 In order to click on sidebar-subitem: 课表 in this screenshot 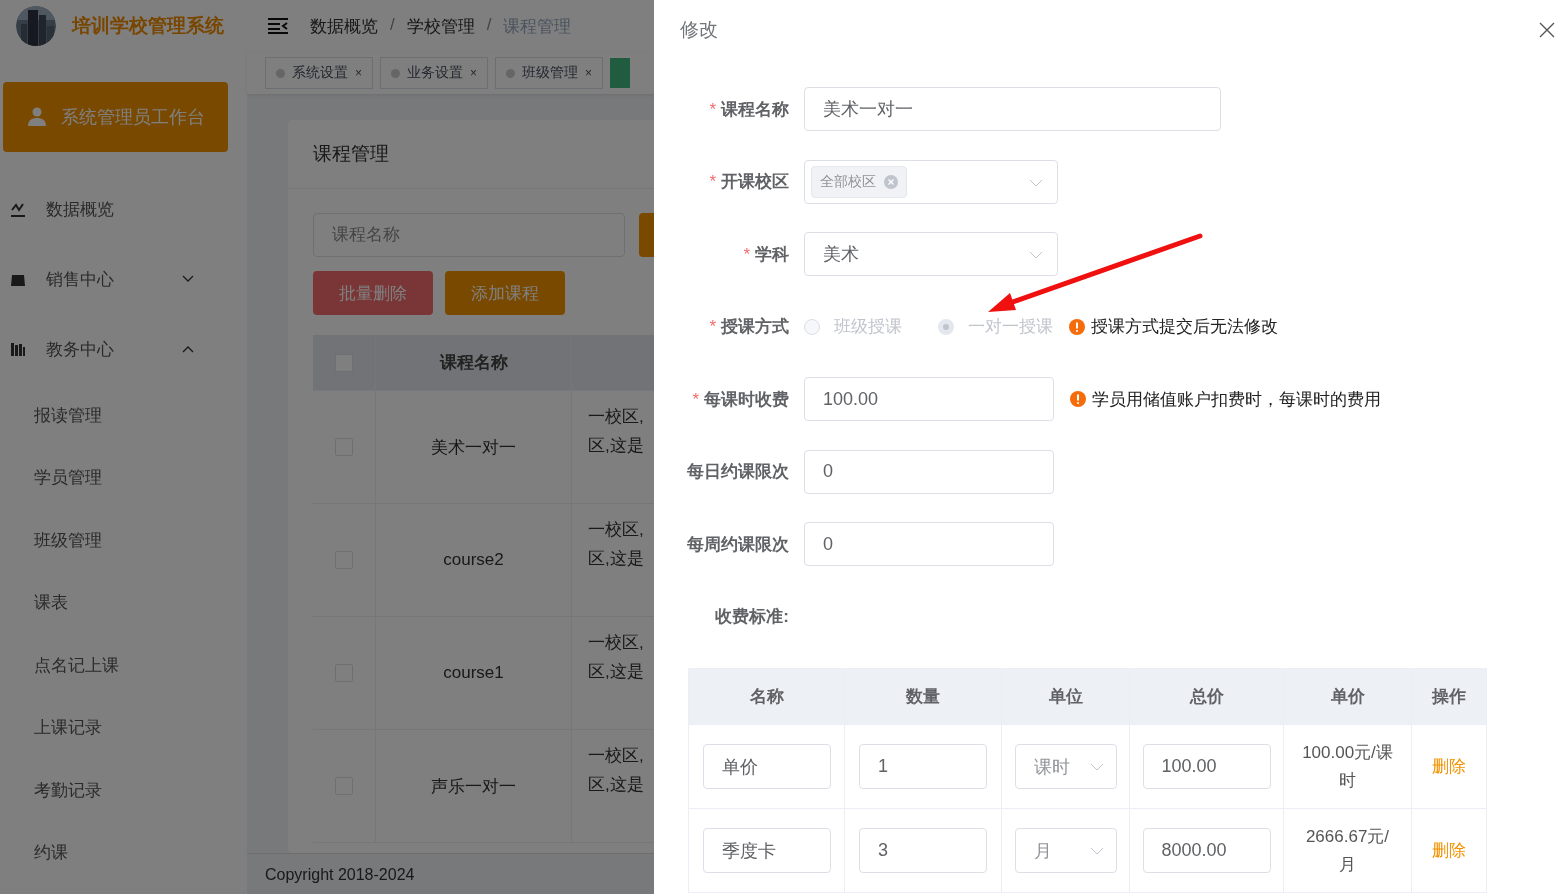, I will do `click(123, 602)`.